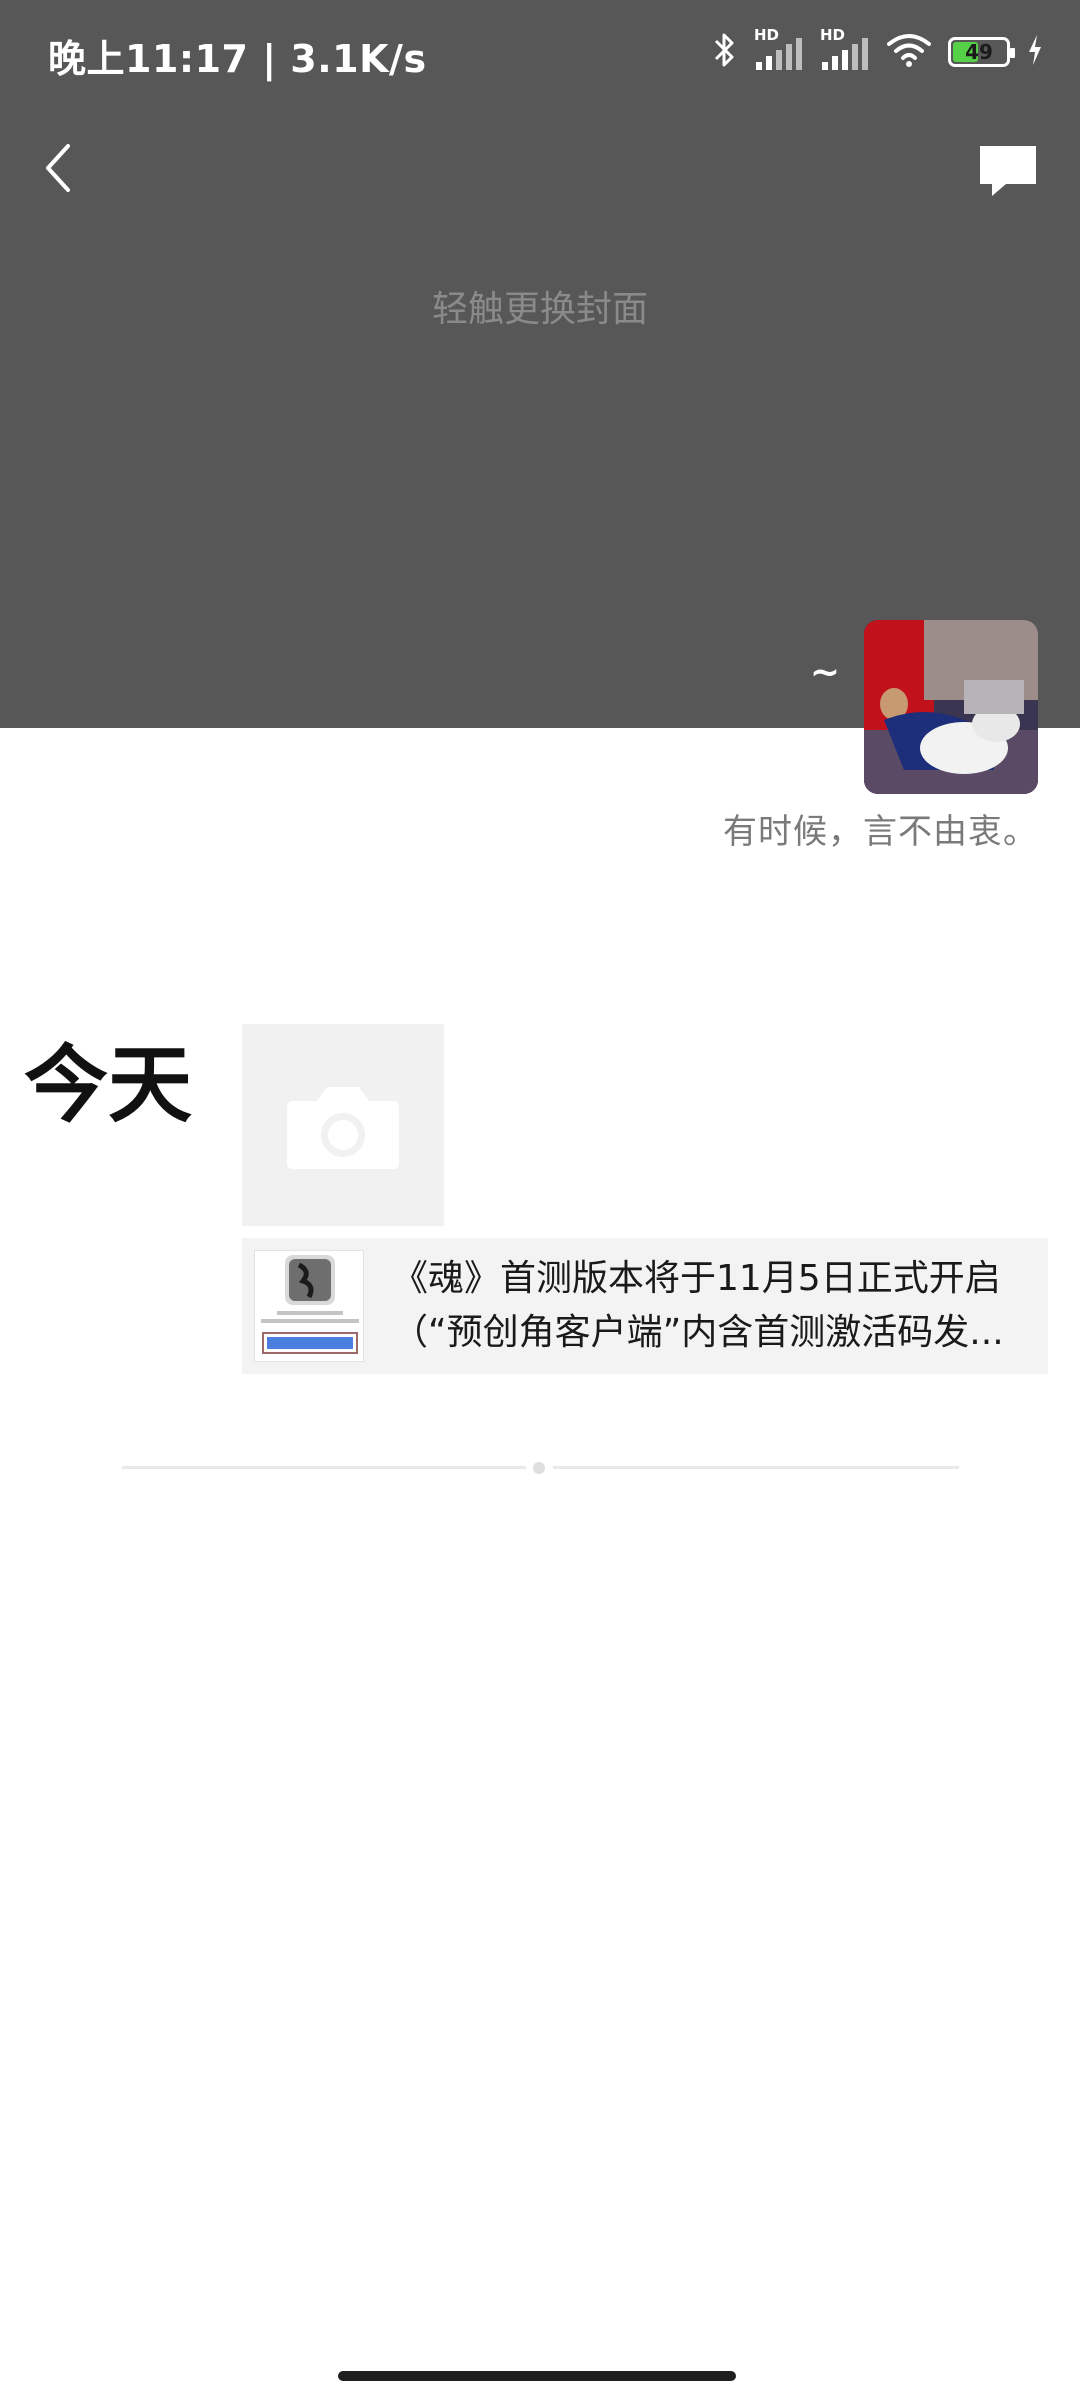  I want to click on comment-icon, so click(1008, 171).